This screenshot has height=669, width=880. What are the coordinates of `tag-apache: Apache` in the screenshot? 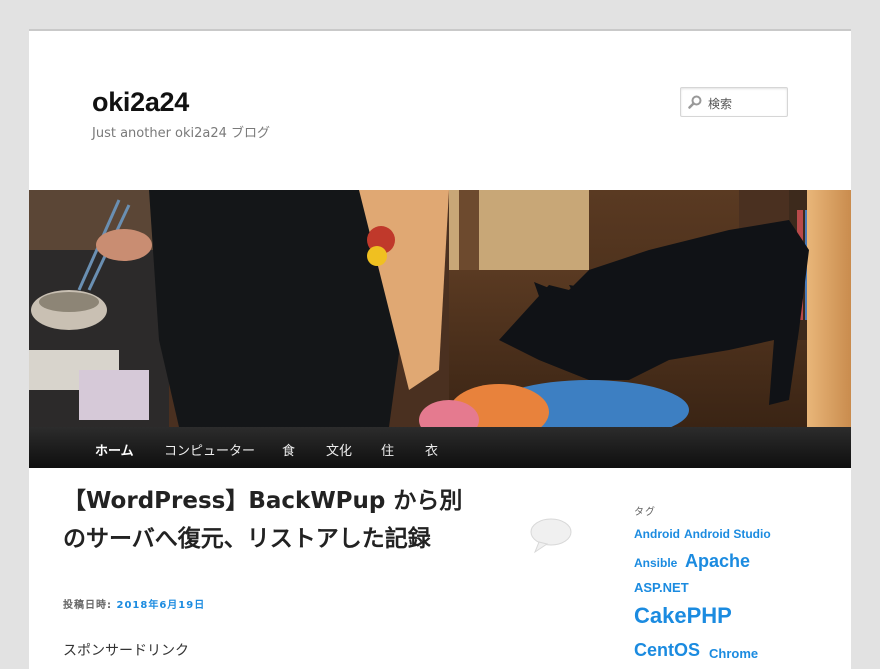 It's located at (717, 561).